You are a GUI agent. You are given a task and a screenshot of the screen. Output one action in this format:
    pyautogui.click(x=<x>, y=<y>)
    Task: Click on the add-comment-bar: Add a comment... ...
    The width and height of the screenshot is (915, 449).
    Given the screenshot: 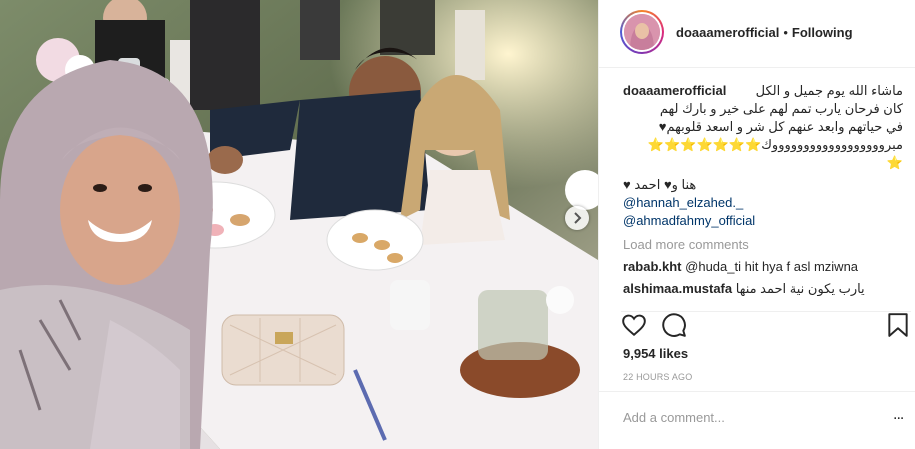 What is the action you would take?
    pyautogui.click(x=757, y=419)
    